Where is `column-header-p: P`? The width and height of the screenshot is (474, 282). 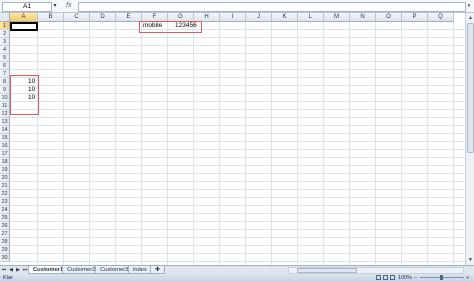
column-header-p: P is located at coordinates (415, 17).